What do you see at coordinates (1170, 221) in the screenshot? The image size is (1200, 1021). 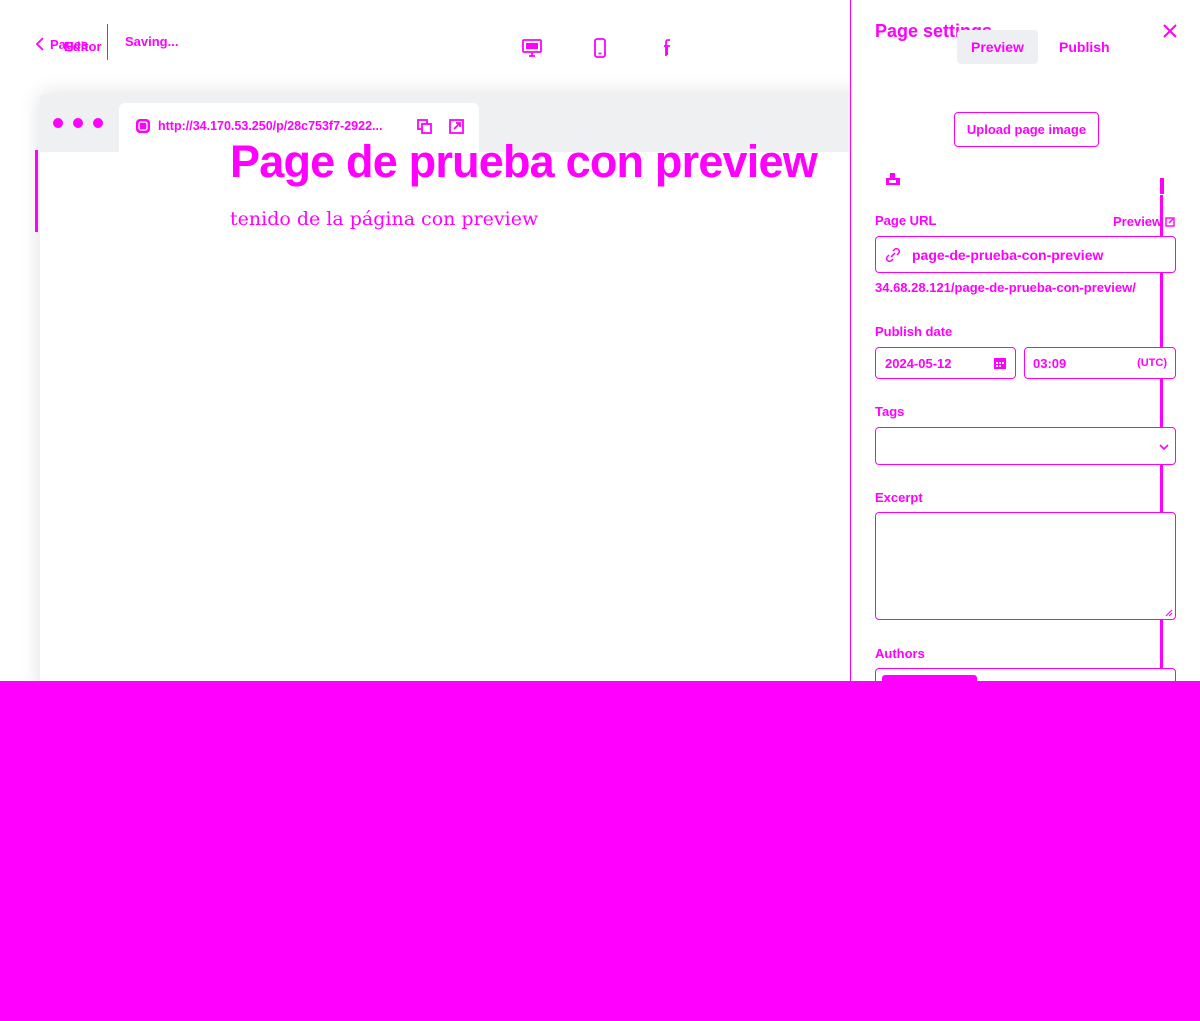 I see `external-link-icon` at bounding box center [1170, 221].